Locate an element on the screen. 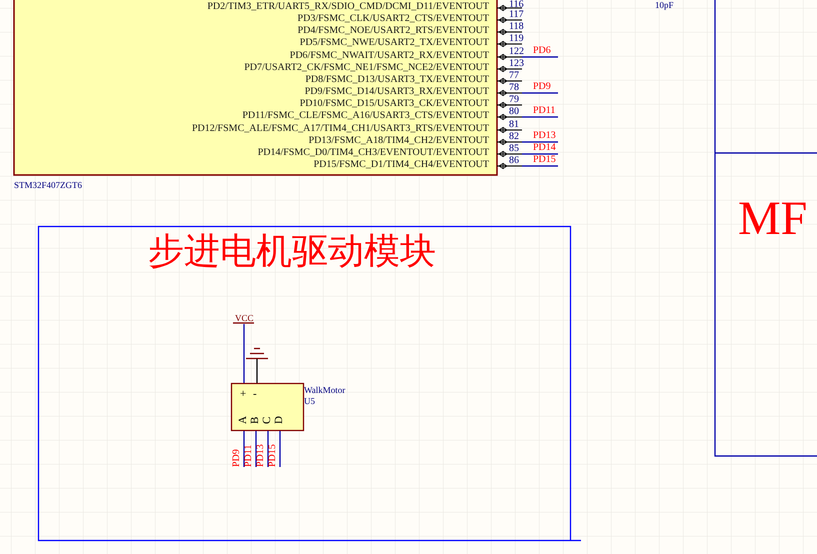 The height and width of the screenshot is (554, 817). pin-number: 119 is located at coordinates (516, 39).